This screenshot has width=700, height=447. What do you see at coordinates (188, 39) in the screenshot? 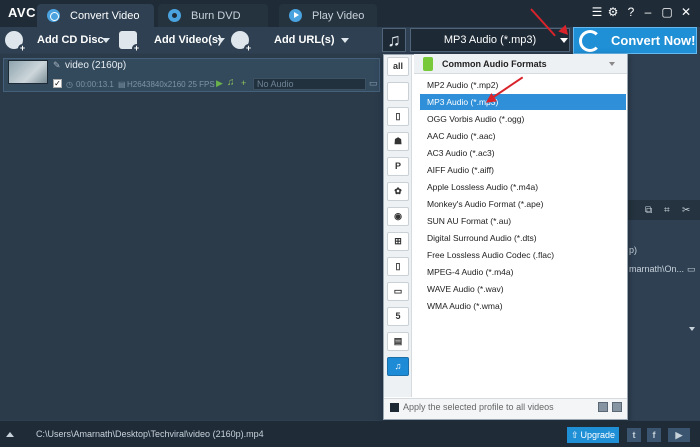
I see `add-video-label: Add Video(s)` at bounding box center [188, 39].